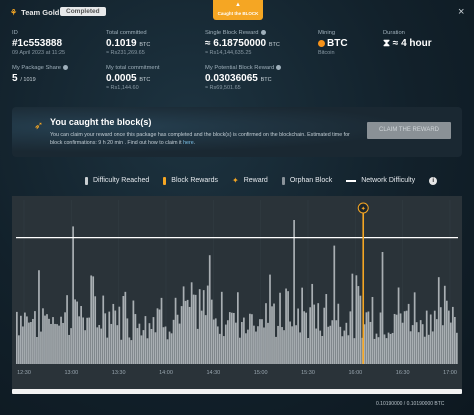 This screenshot has height=415, width=474. What do you see at coordinates (409, 130) in the screenshot?
I see `claim-reward-button: CLAIM THE REWARD` at bounding box center [409, 130].